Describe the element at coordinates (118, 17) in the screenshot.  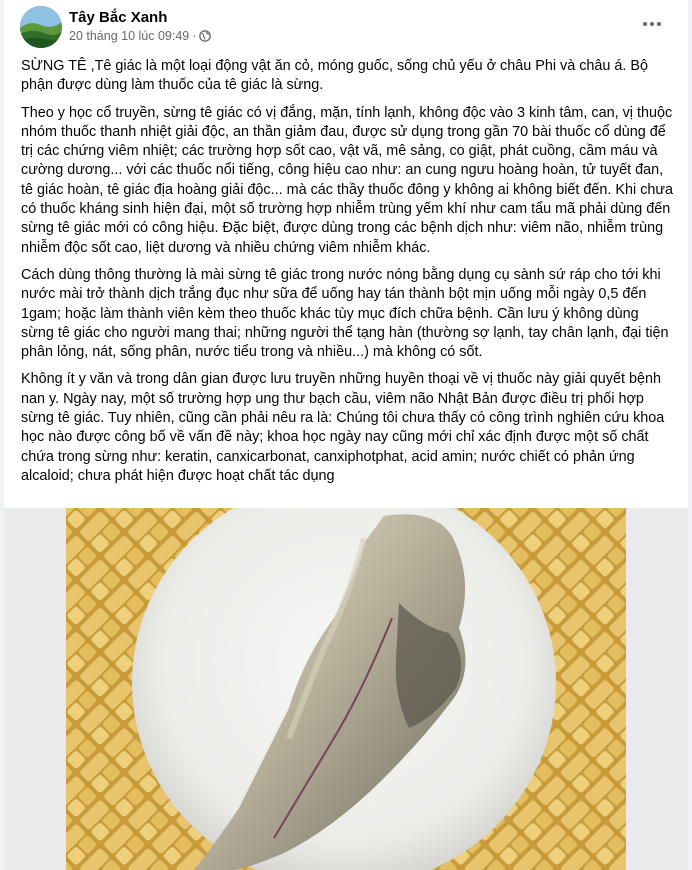
I see `post-author: Tây Bắc Xanh` at that location.